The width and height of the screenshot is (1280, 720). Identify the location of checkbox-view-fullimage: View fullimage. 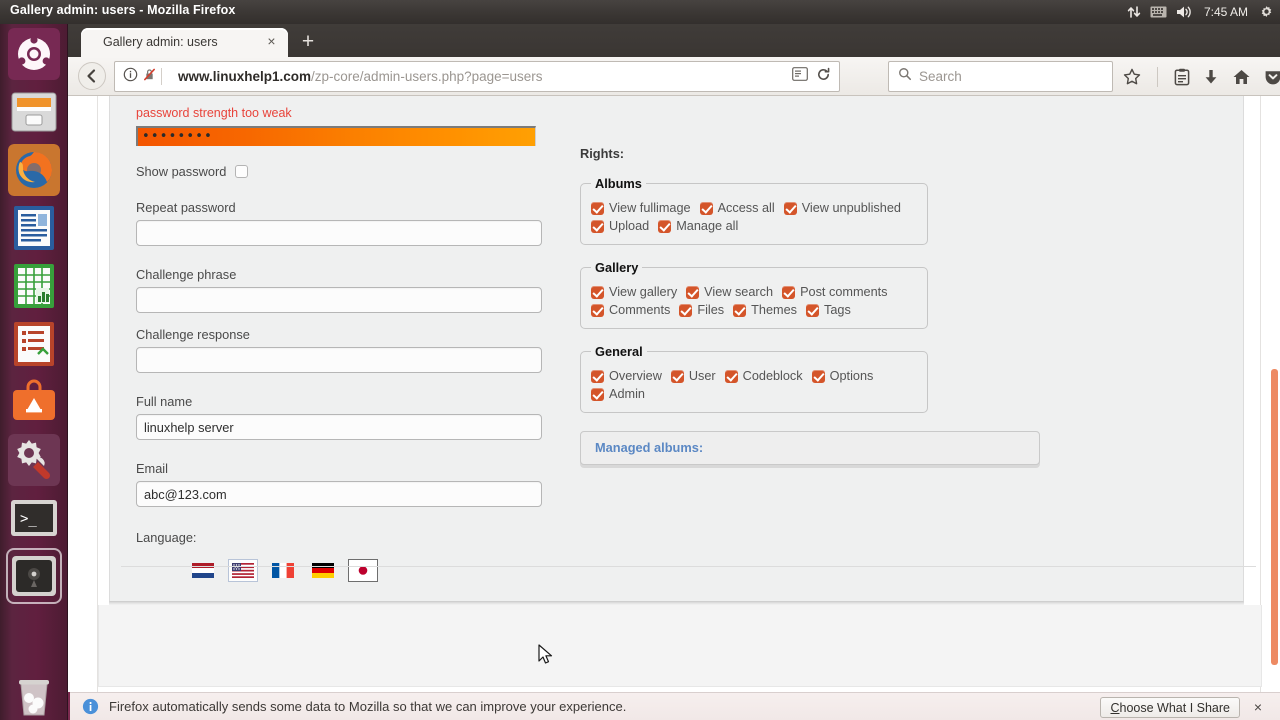
(641, 208).